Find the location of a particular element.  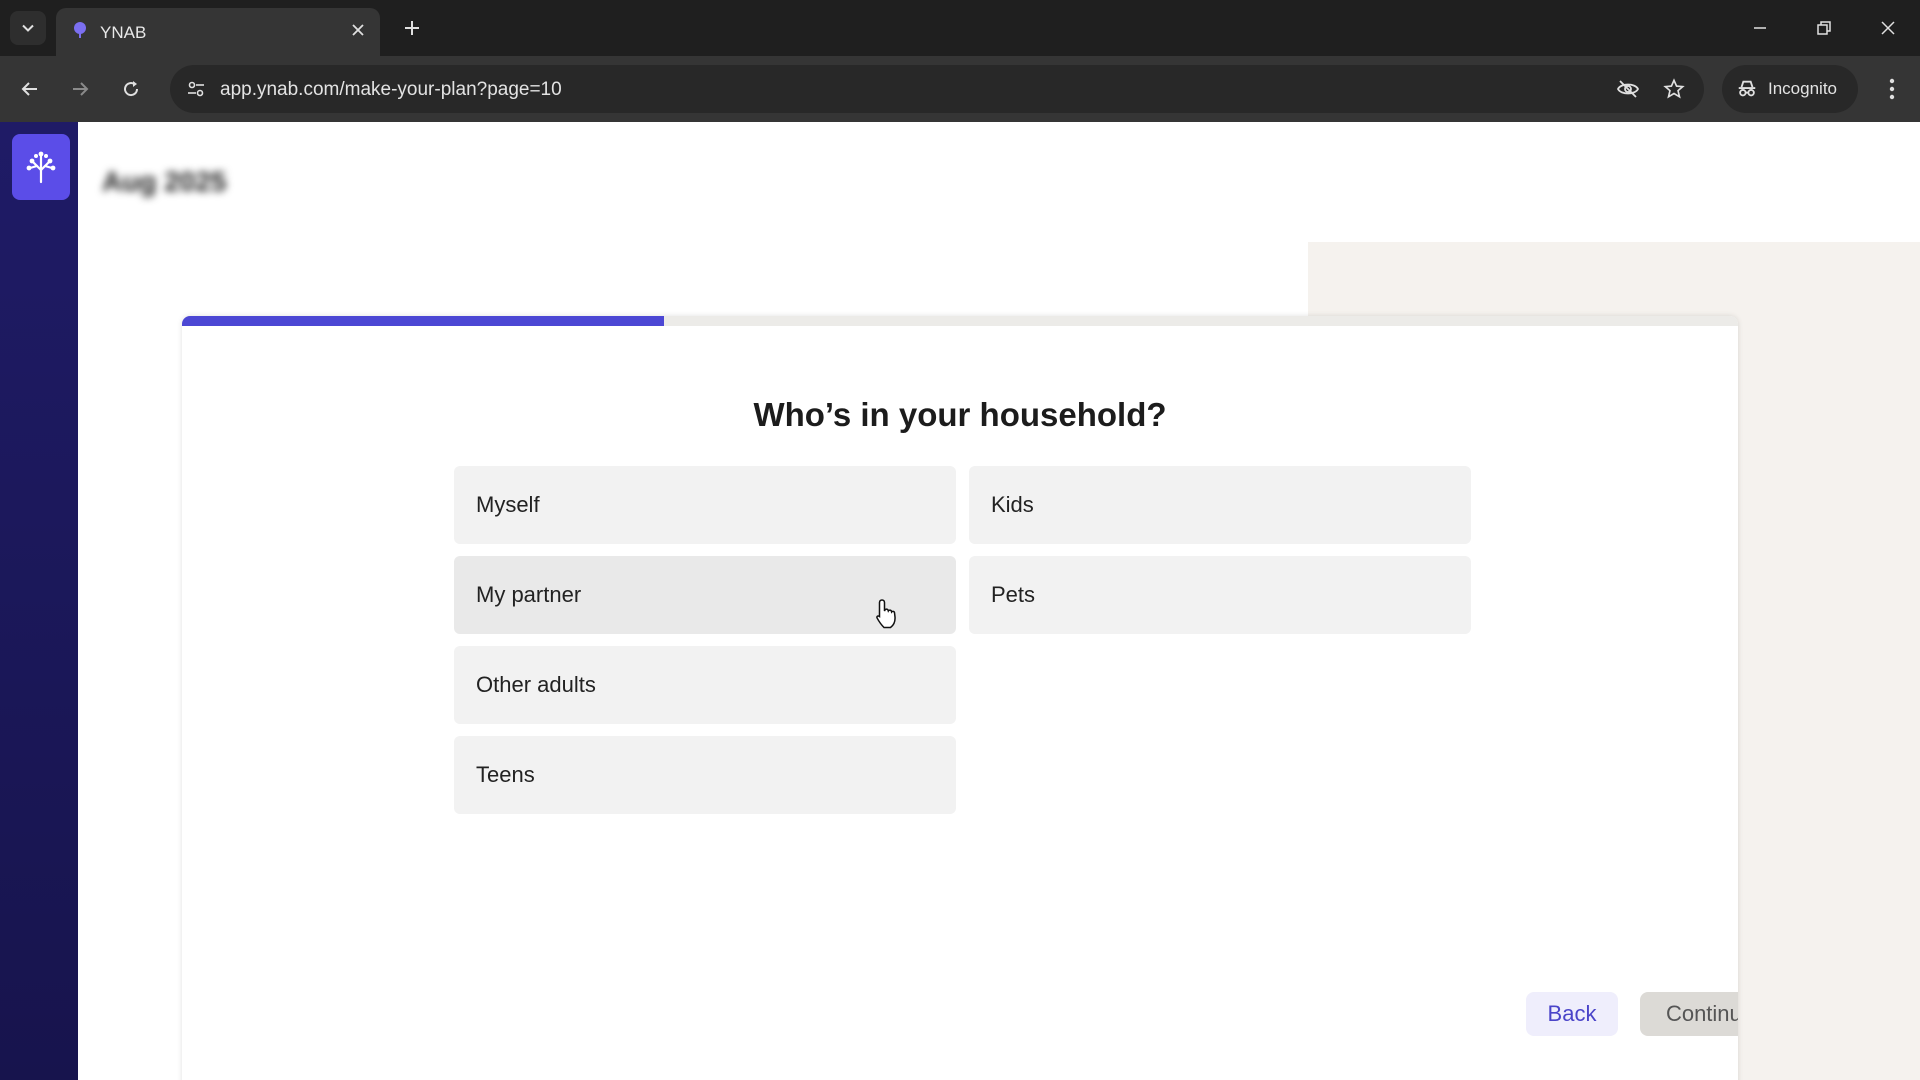

ynab-favicon-icon is located at coordinates (80, 30).